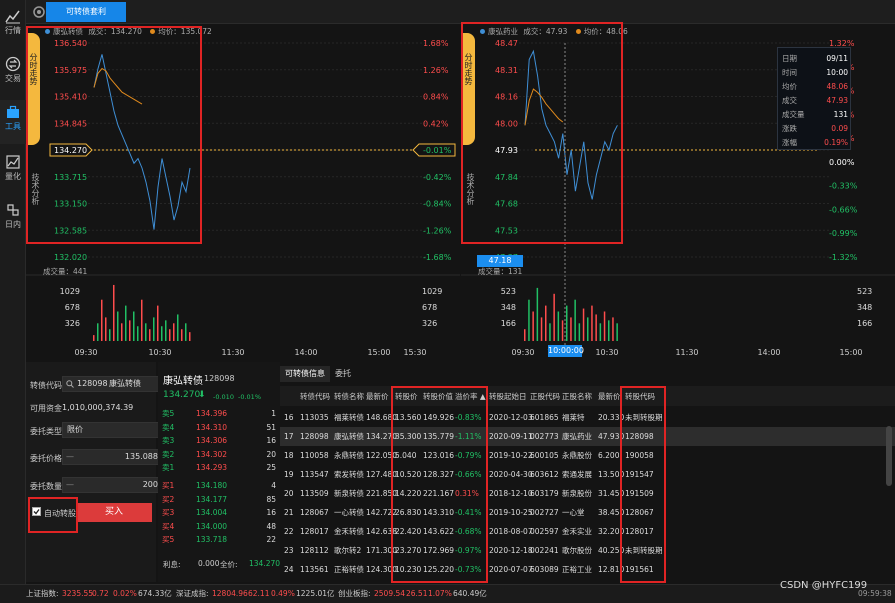  Describe the element at coordinates (408, 569) in the screenshot. I see `table-cell: 10.230` at that location.